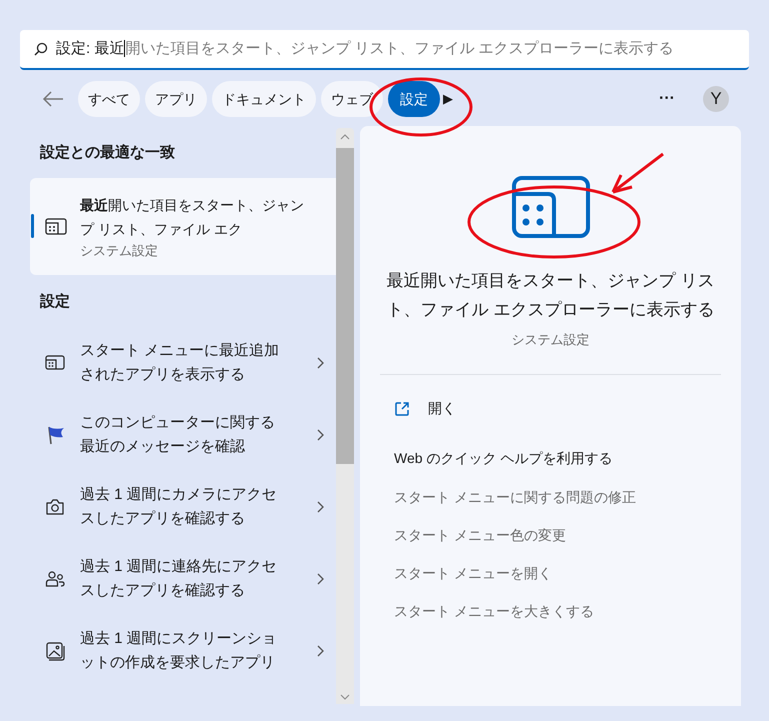 This screenshot has width=769, height=721. I want to click on scrollbar, so click(345, 416).